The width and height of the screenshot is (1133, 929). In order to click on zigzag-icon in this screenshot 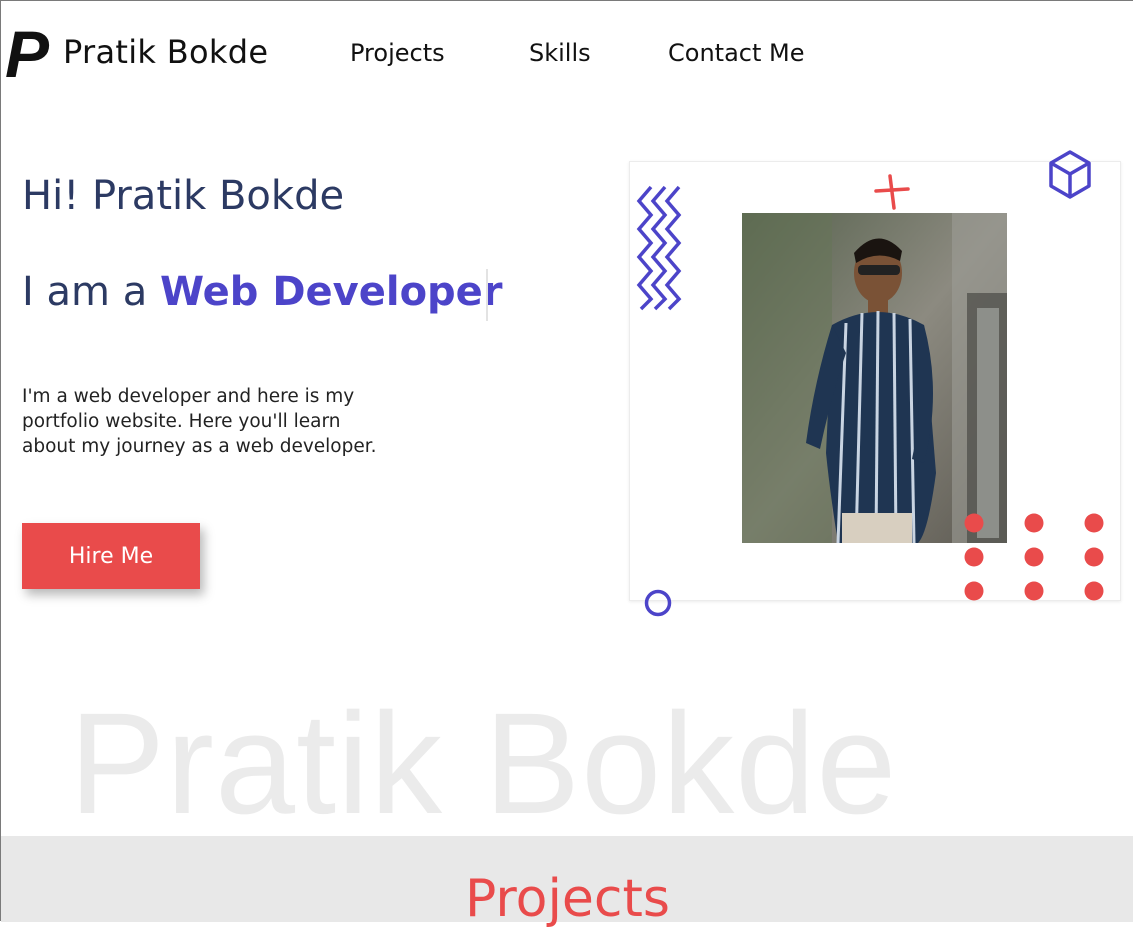, I will do `click(659, 248)`.